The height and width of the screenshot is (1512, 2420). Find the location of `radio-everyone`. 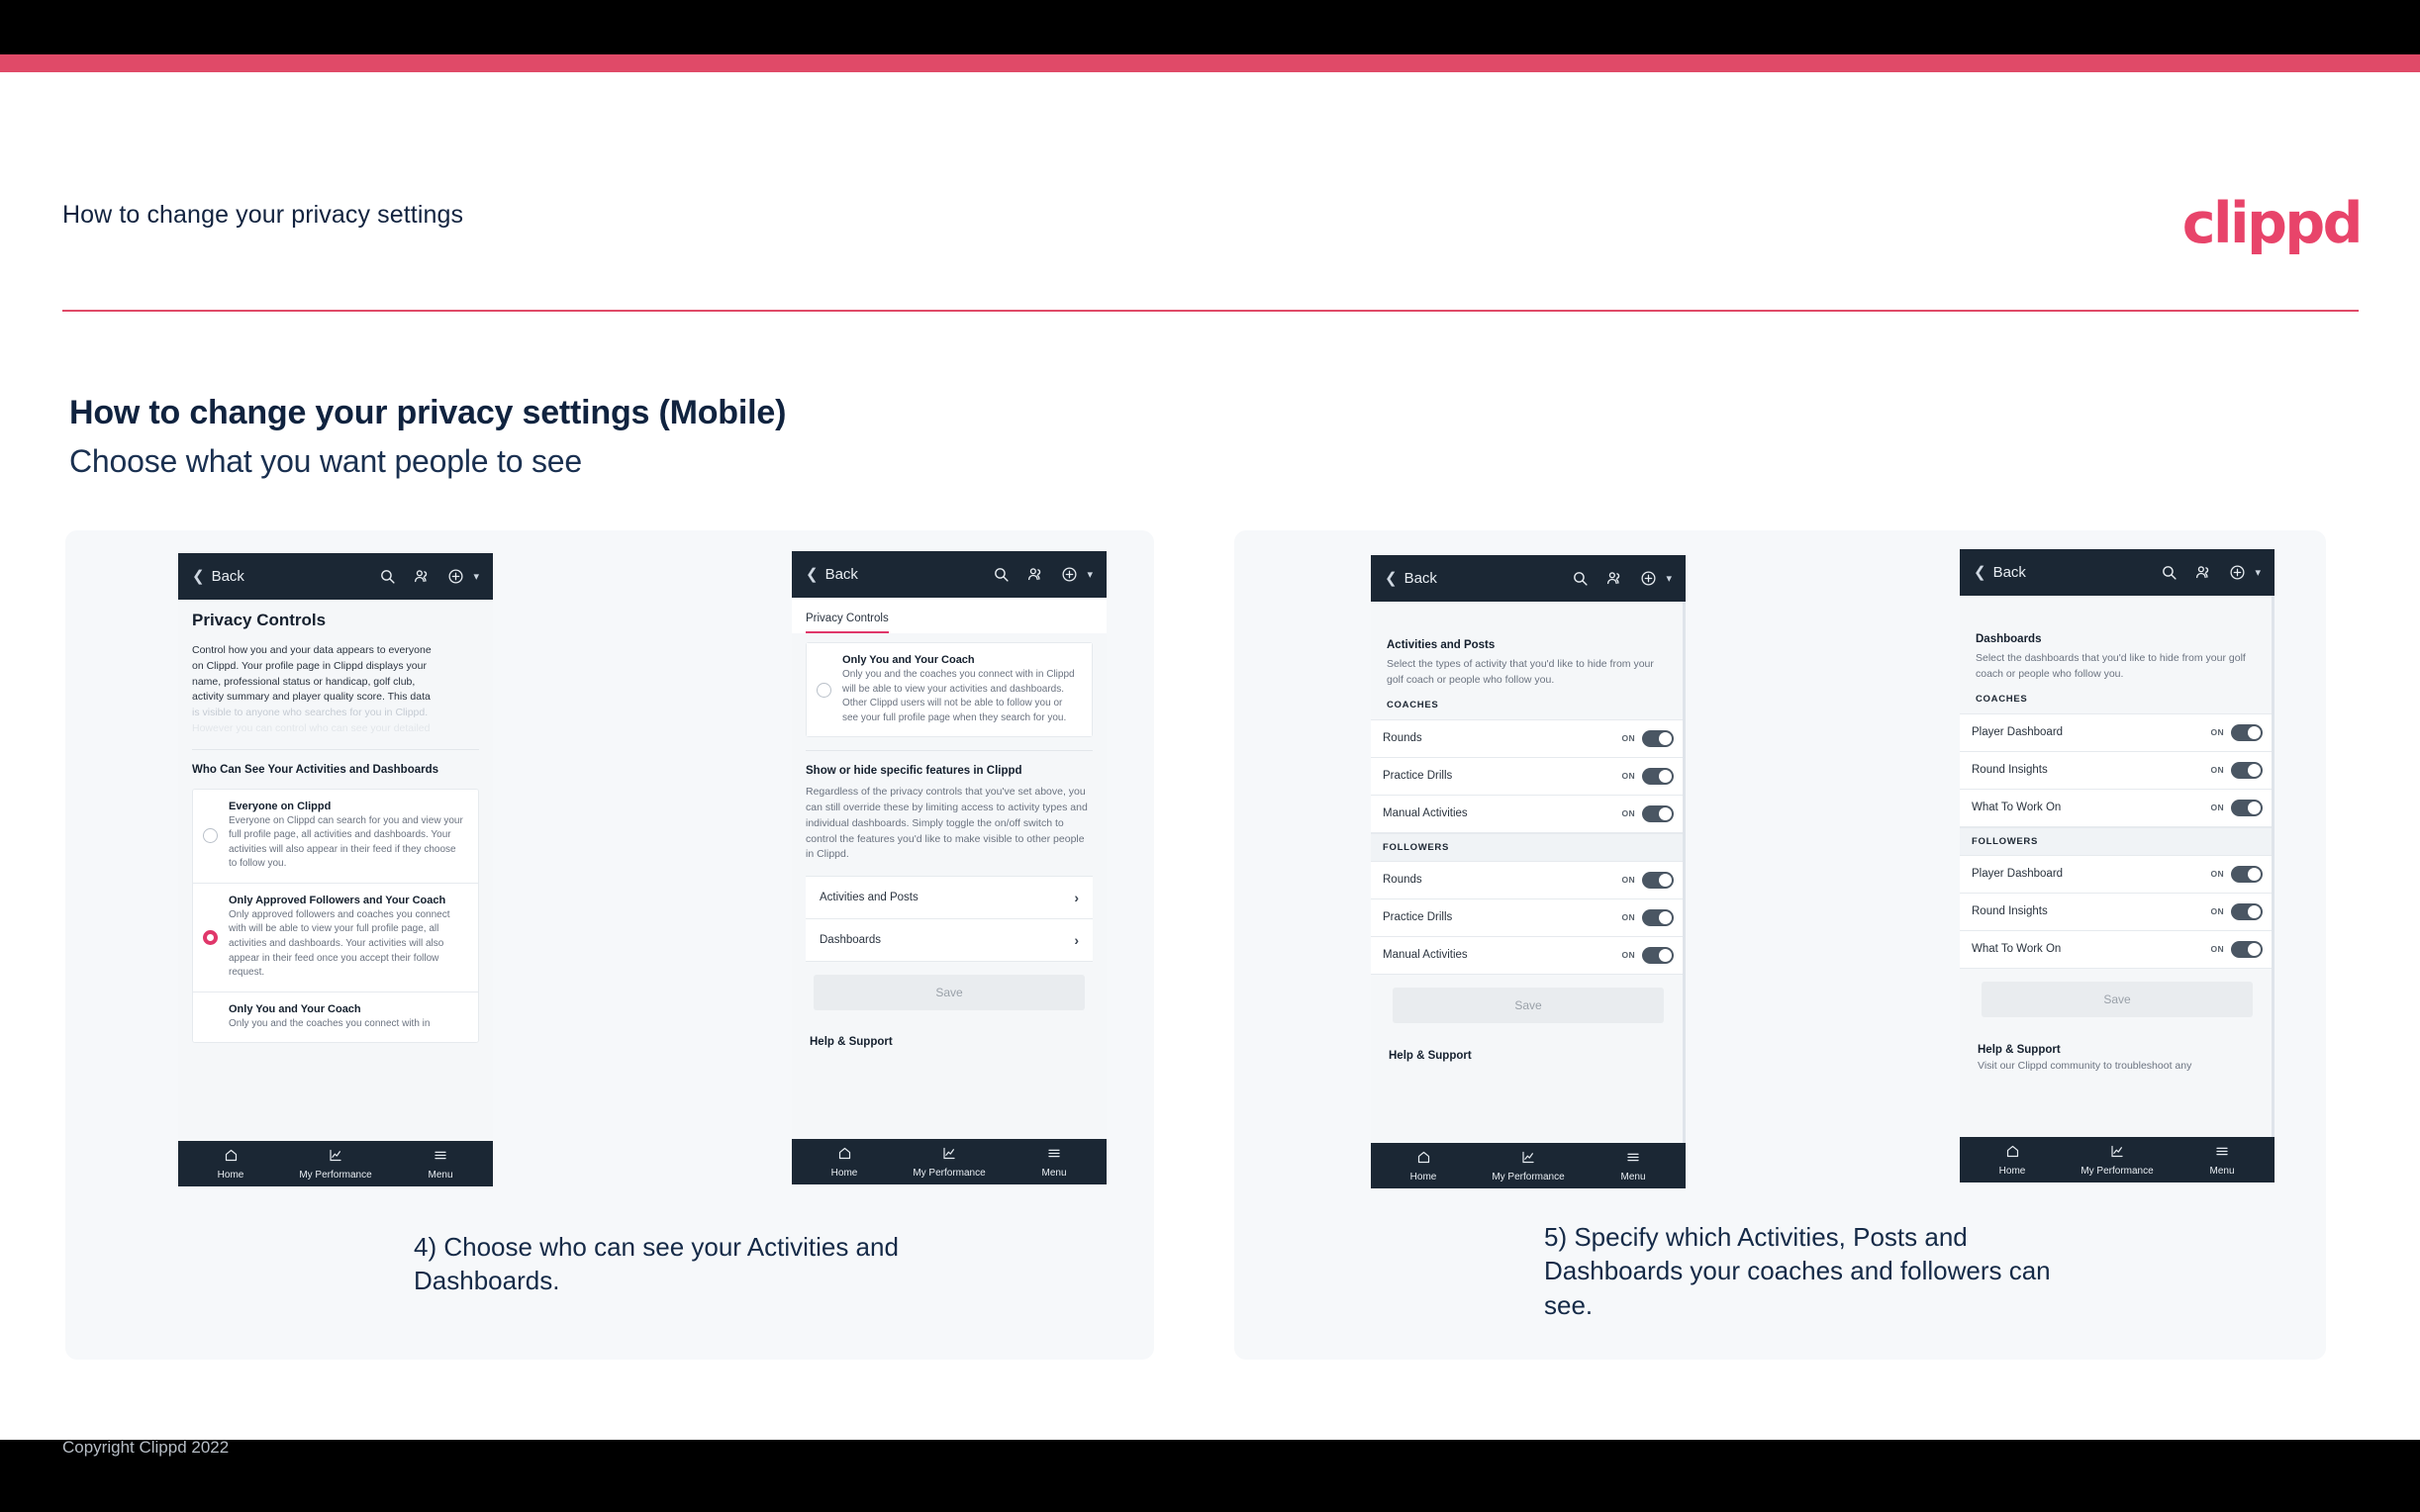

radio-everyone is located at coordinates (210, 836).